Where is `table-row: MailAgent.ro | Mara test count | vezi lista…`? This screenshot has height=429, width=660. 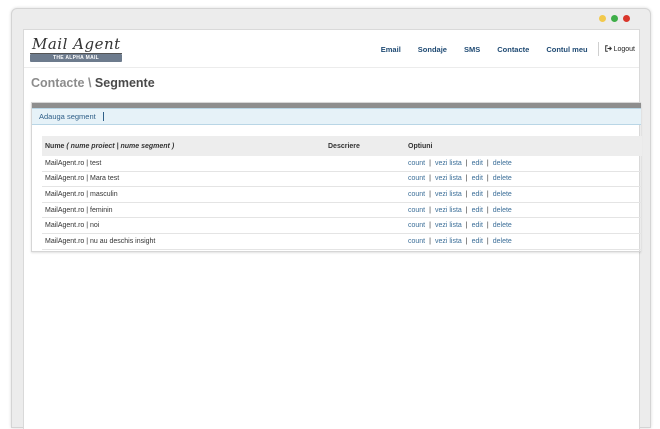
table-row: MailAgent.ro | Mara test count | vezi lista… is located at coordinates (342, 180).